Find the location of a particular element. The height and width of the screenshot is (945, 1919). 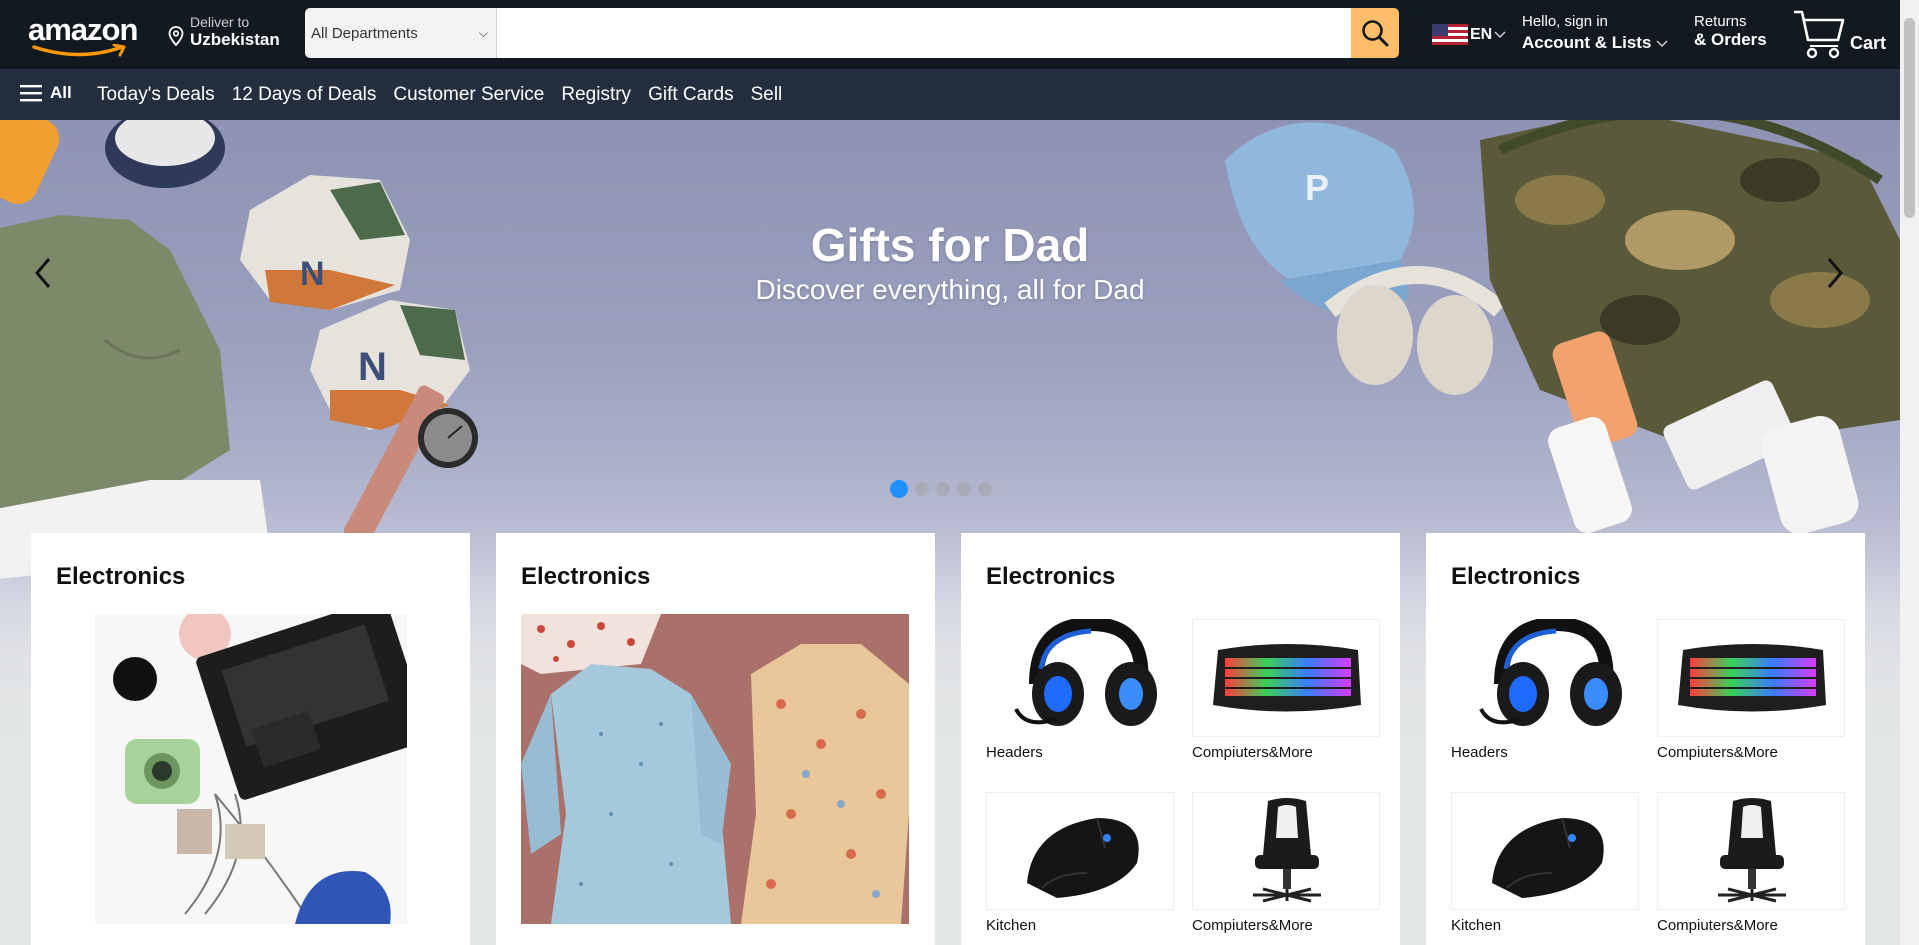

smile-arrow-icon is located at coordinates (79, 50).